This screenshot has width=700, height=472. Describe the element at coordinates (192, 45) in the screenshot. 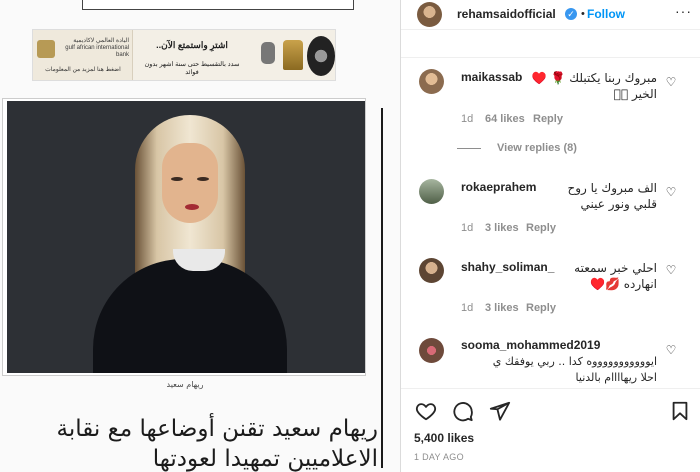

I see `ad-headline: اشترِ واستمتع الآن..` at that location.